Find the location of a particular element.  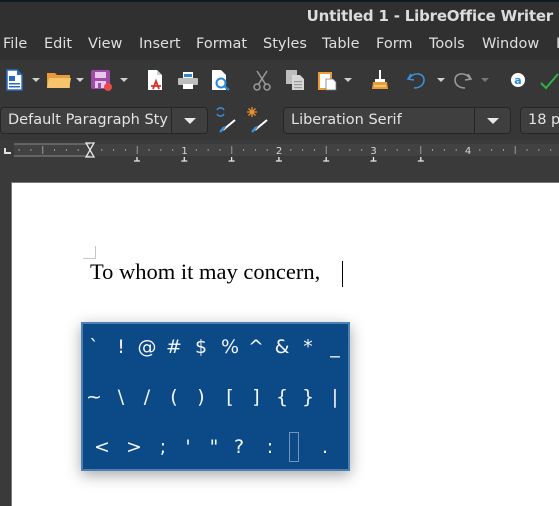

spellcheck-button is located at coordinates (548, 80).